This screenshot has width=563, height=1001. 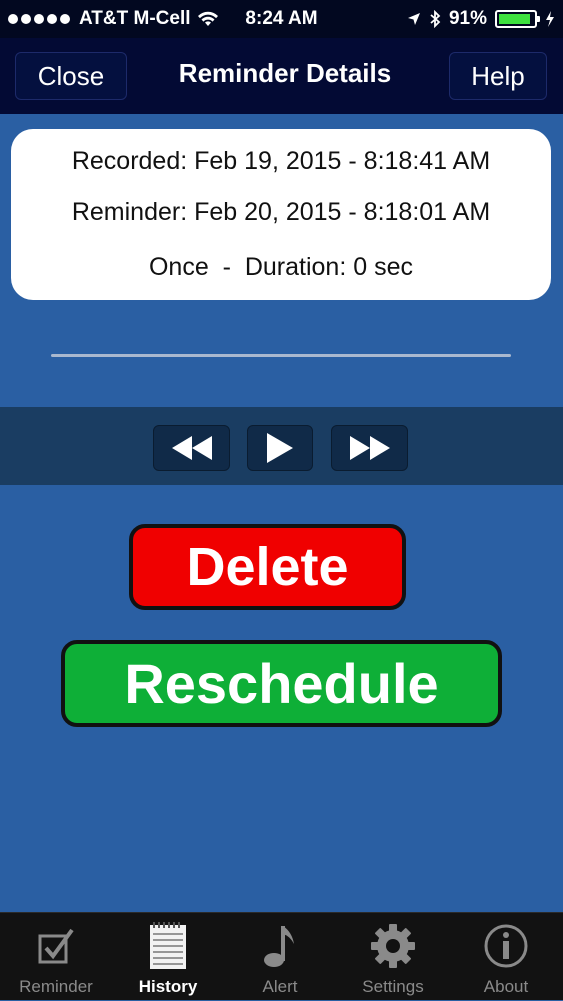 What do you see at coordinates (467, 18) in the screenshot?
I see `battery-percent: 91%` at bounding box center [467, 18].